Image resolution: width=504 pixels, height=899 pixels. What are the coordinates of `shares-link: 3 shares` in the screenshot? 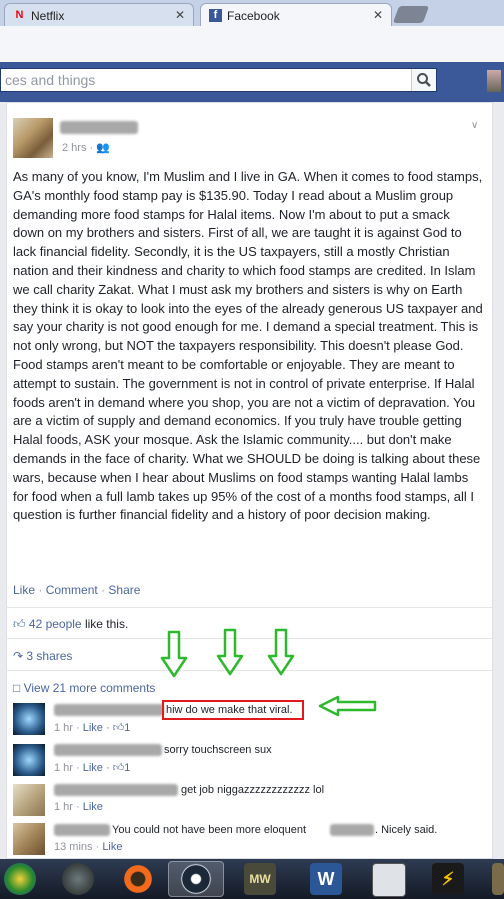 It's located at (49, 656).